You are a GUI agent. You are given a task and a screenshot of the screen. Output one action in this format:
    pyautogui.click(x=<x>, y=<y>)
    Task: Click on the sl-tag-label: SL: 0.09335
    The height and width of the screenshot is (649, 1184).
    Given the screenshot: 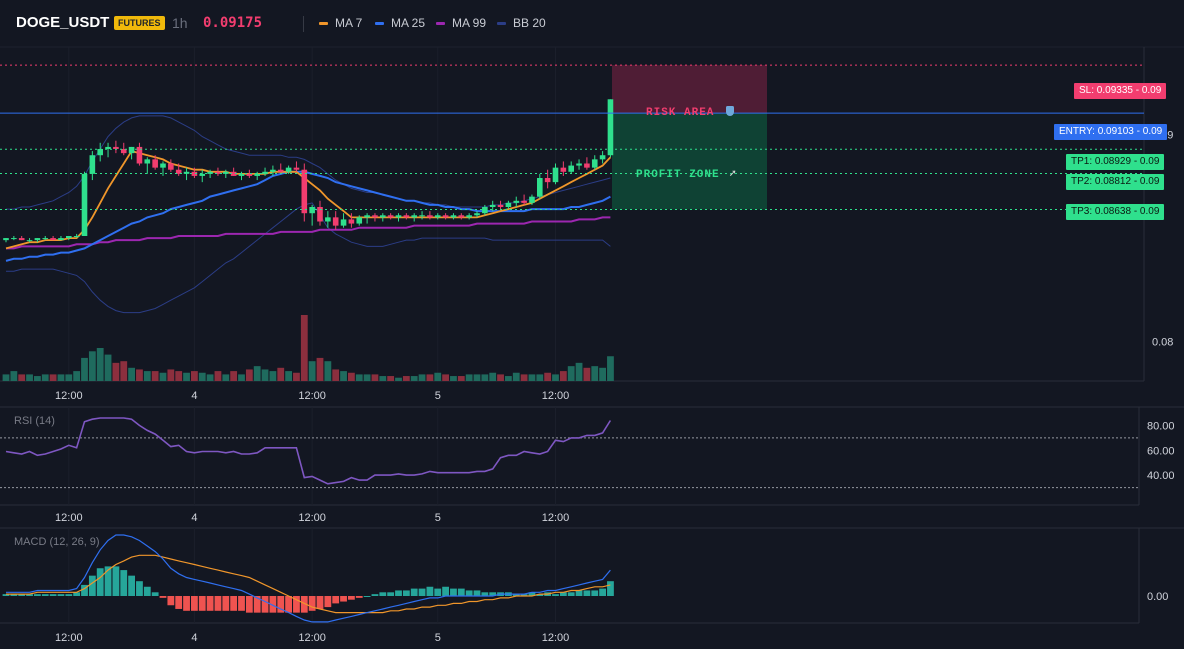 What is the action you would take?
    pyautogui.click(x=1106, y=90)
    